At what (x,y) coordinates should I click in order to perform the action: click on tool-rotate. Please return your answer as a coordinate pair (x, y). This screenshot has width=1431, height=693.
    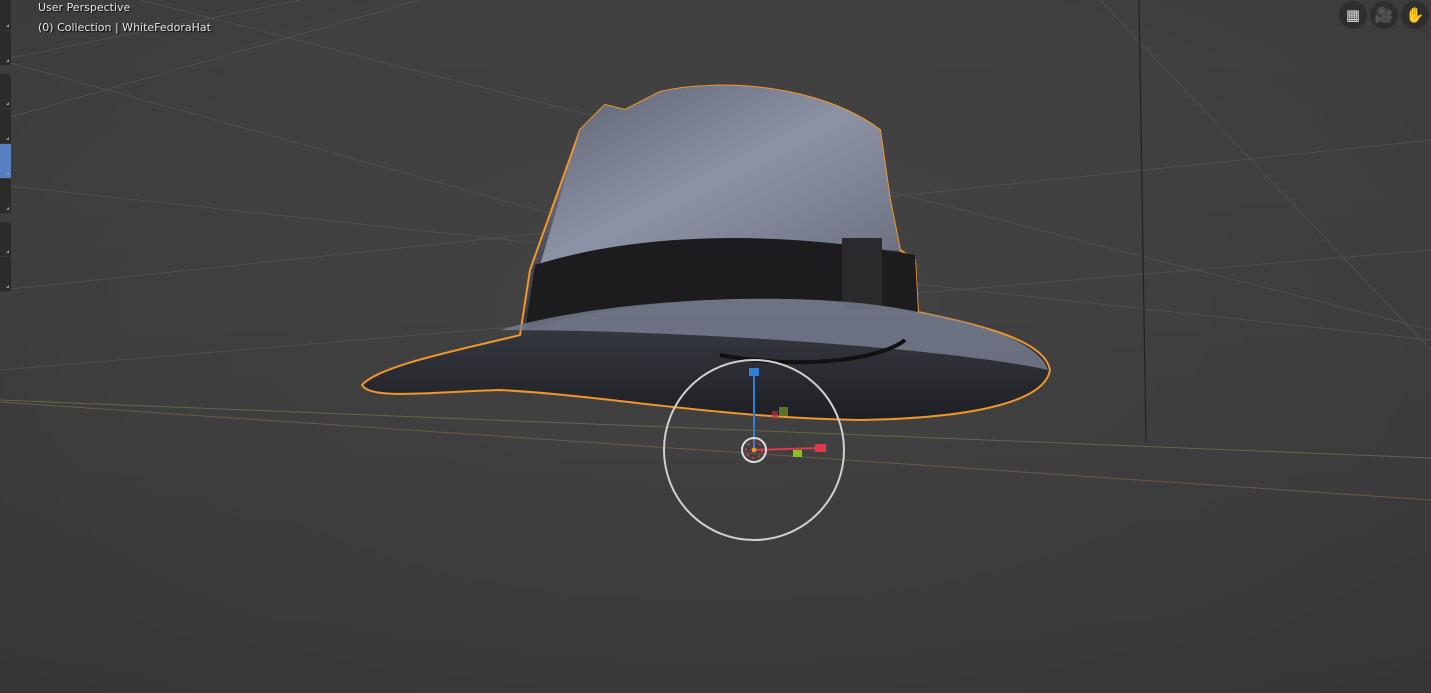
    Looking at the image, I should click on (5, 126).